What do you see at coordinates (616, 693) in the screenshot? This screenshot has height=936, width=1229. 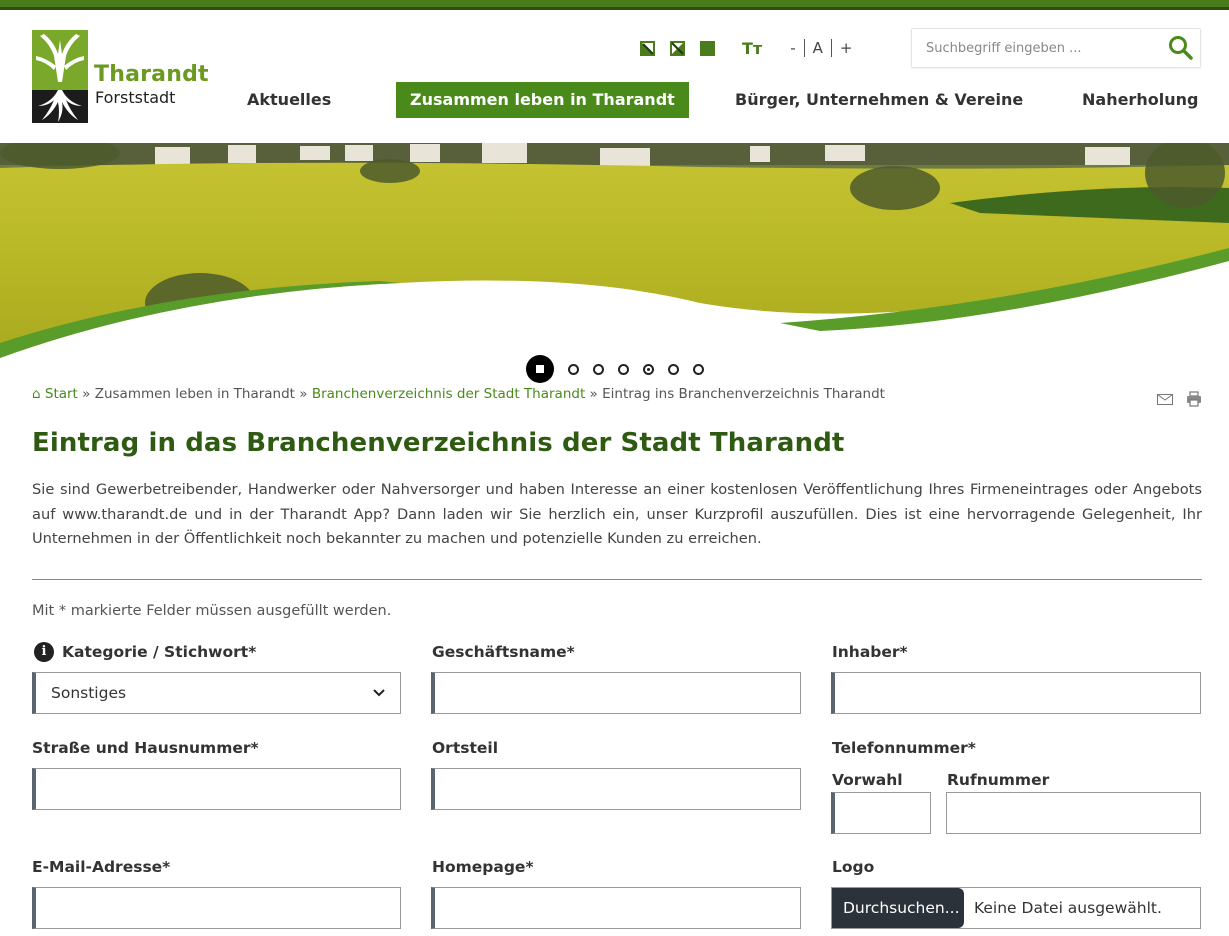 I see `business-name-field` at bounding box center [616, 693].